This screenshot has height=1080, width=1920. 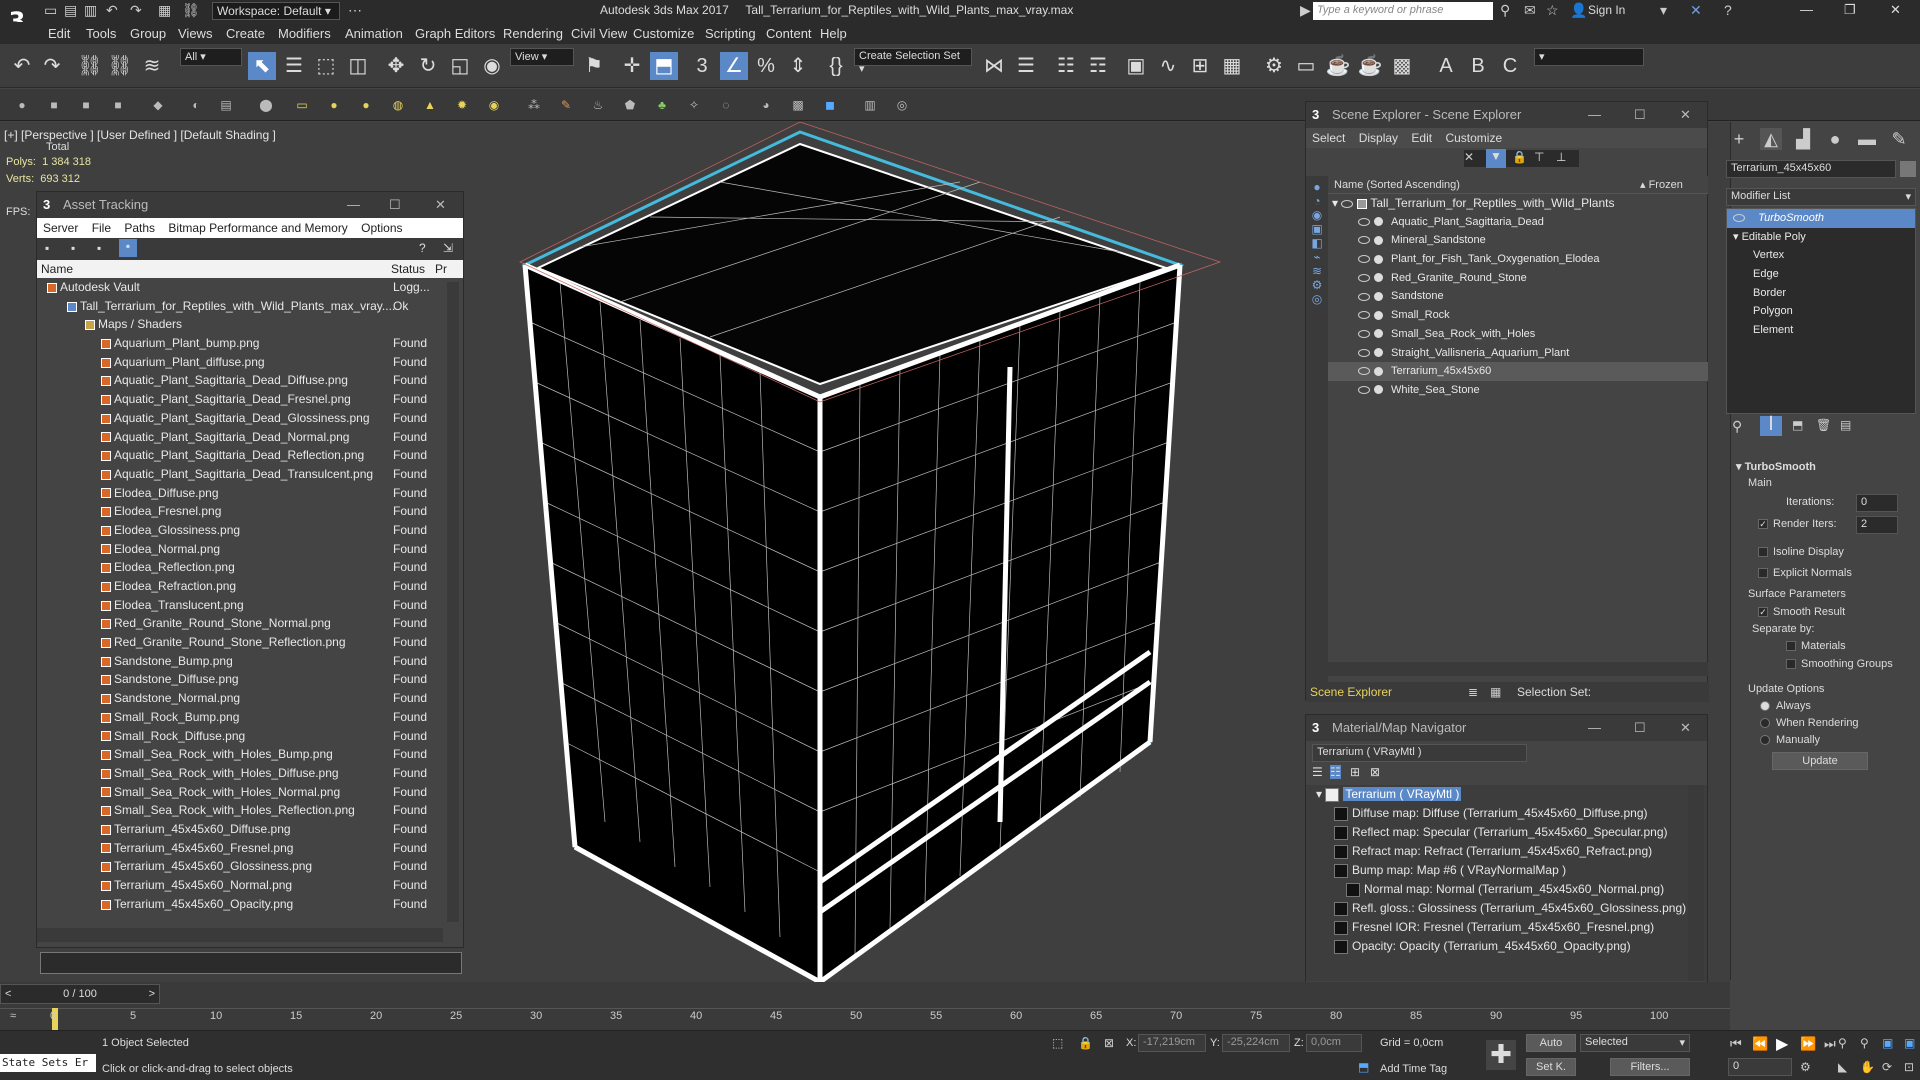 I want to click on align-icon: ☰, so click(x=1026, y=66).